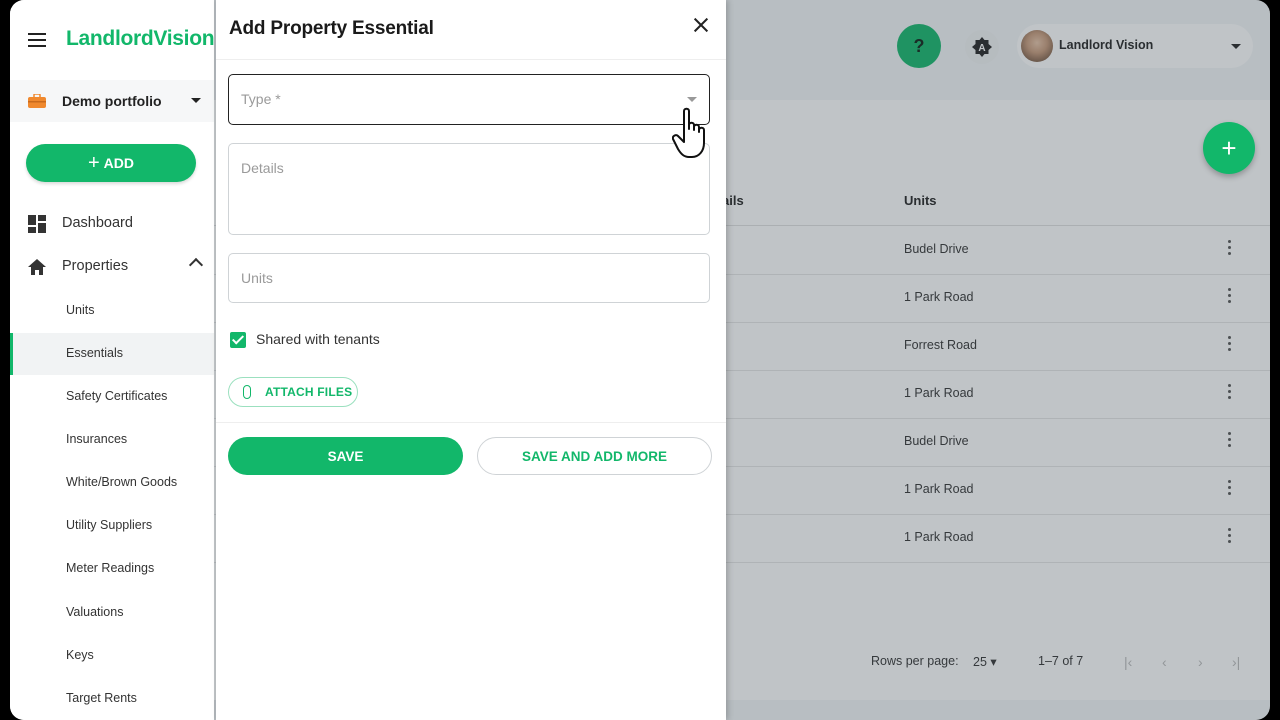  I want to click on sidebar-subitem-units: Units, so click(112, 311).